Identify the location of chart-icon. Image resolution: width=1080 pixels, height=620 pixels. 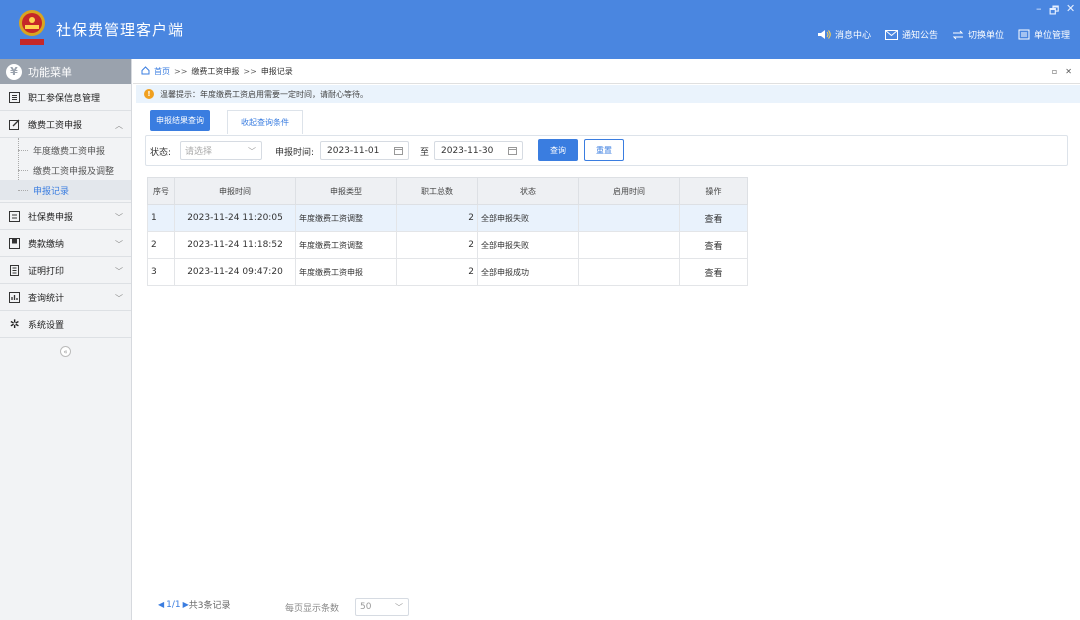
(14, 297).